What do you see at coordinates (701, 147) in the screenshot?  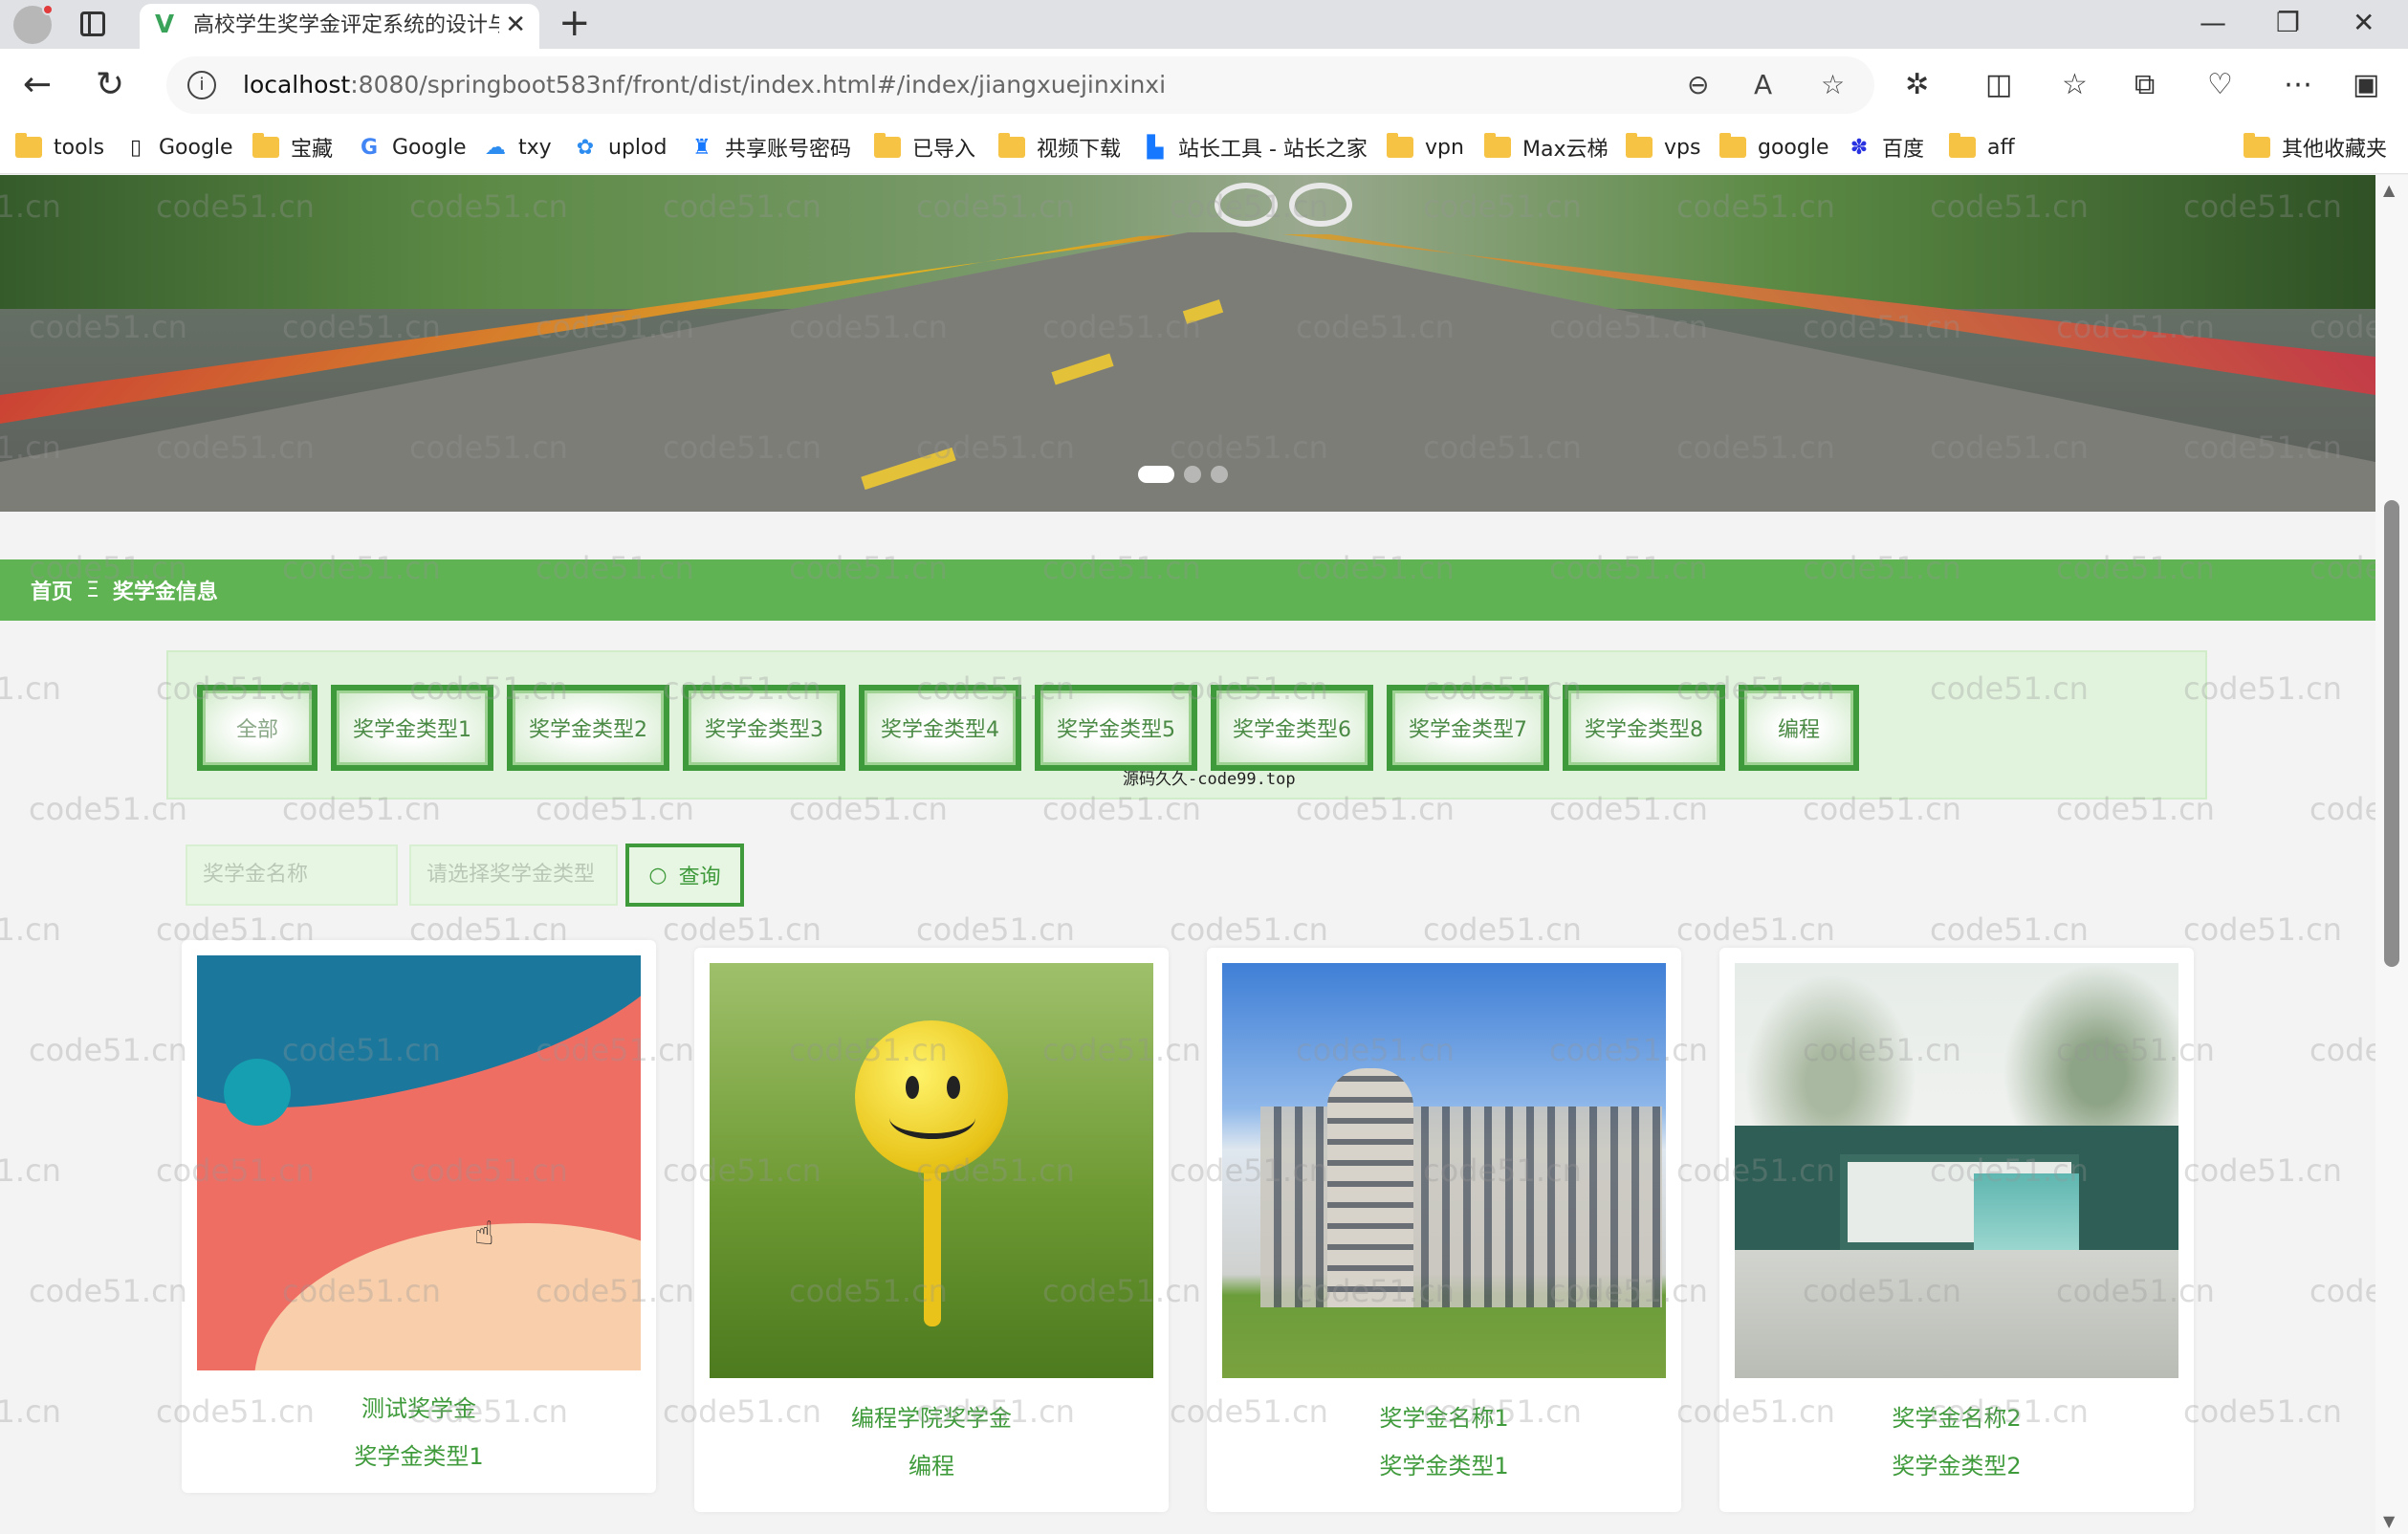 I see `share-icon: ♜` at bounding box center [701, 147].